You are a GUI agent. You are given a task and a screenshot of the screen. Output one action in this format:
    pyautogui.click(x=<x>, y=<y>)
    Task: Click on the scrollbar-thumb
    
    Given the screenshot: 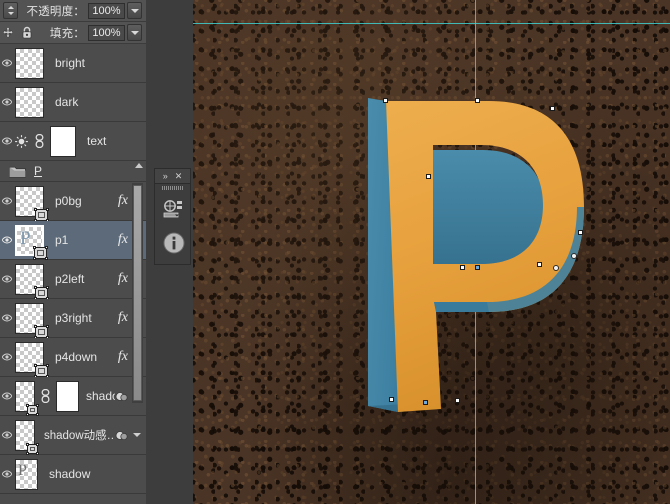 What is the action you would take?
    pyautogui.click(x=137, y=293)
    